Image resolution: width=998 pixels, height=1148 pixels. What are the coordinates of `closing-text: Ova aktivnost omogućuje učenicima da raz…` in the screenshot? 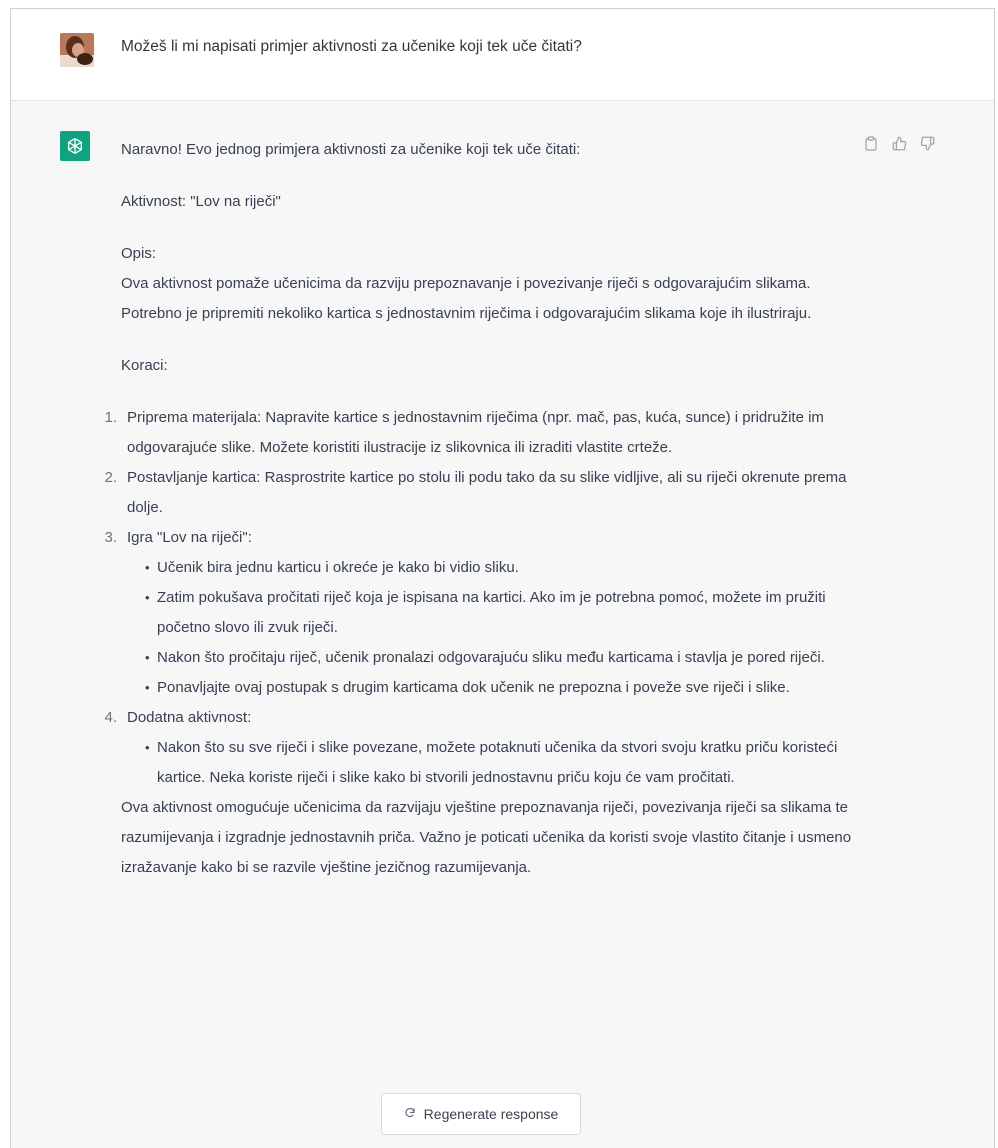 It's located at (486, 837).